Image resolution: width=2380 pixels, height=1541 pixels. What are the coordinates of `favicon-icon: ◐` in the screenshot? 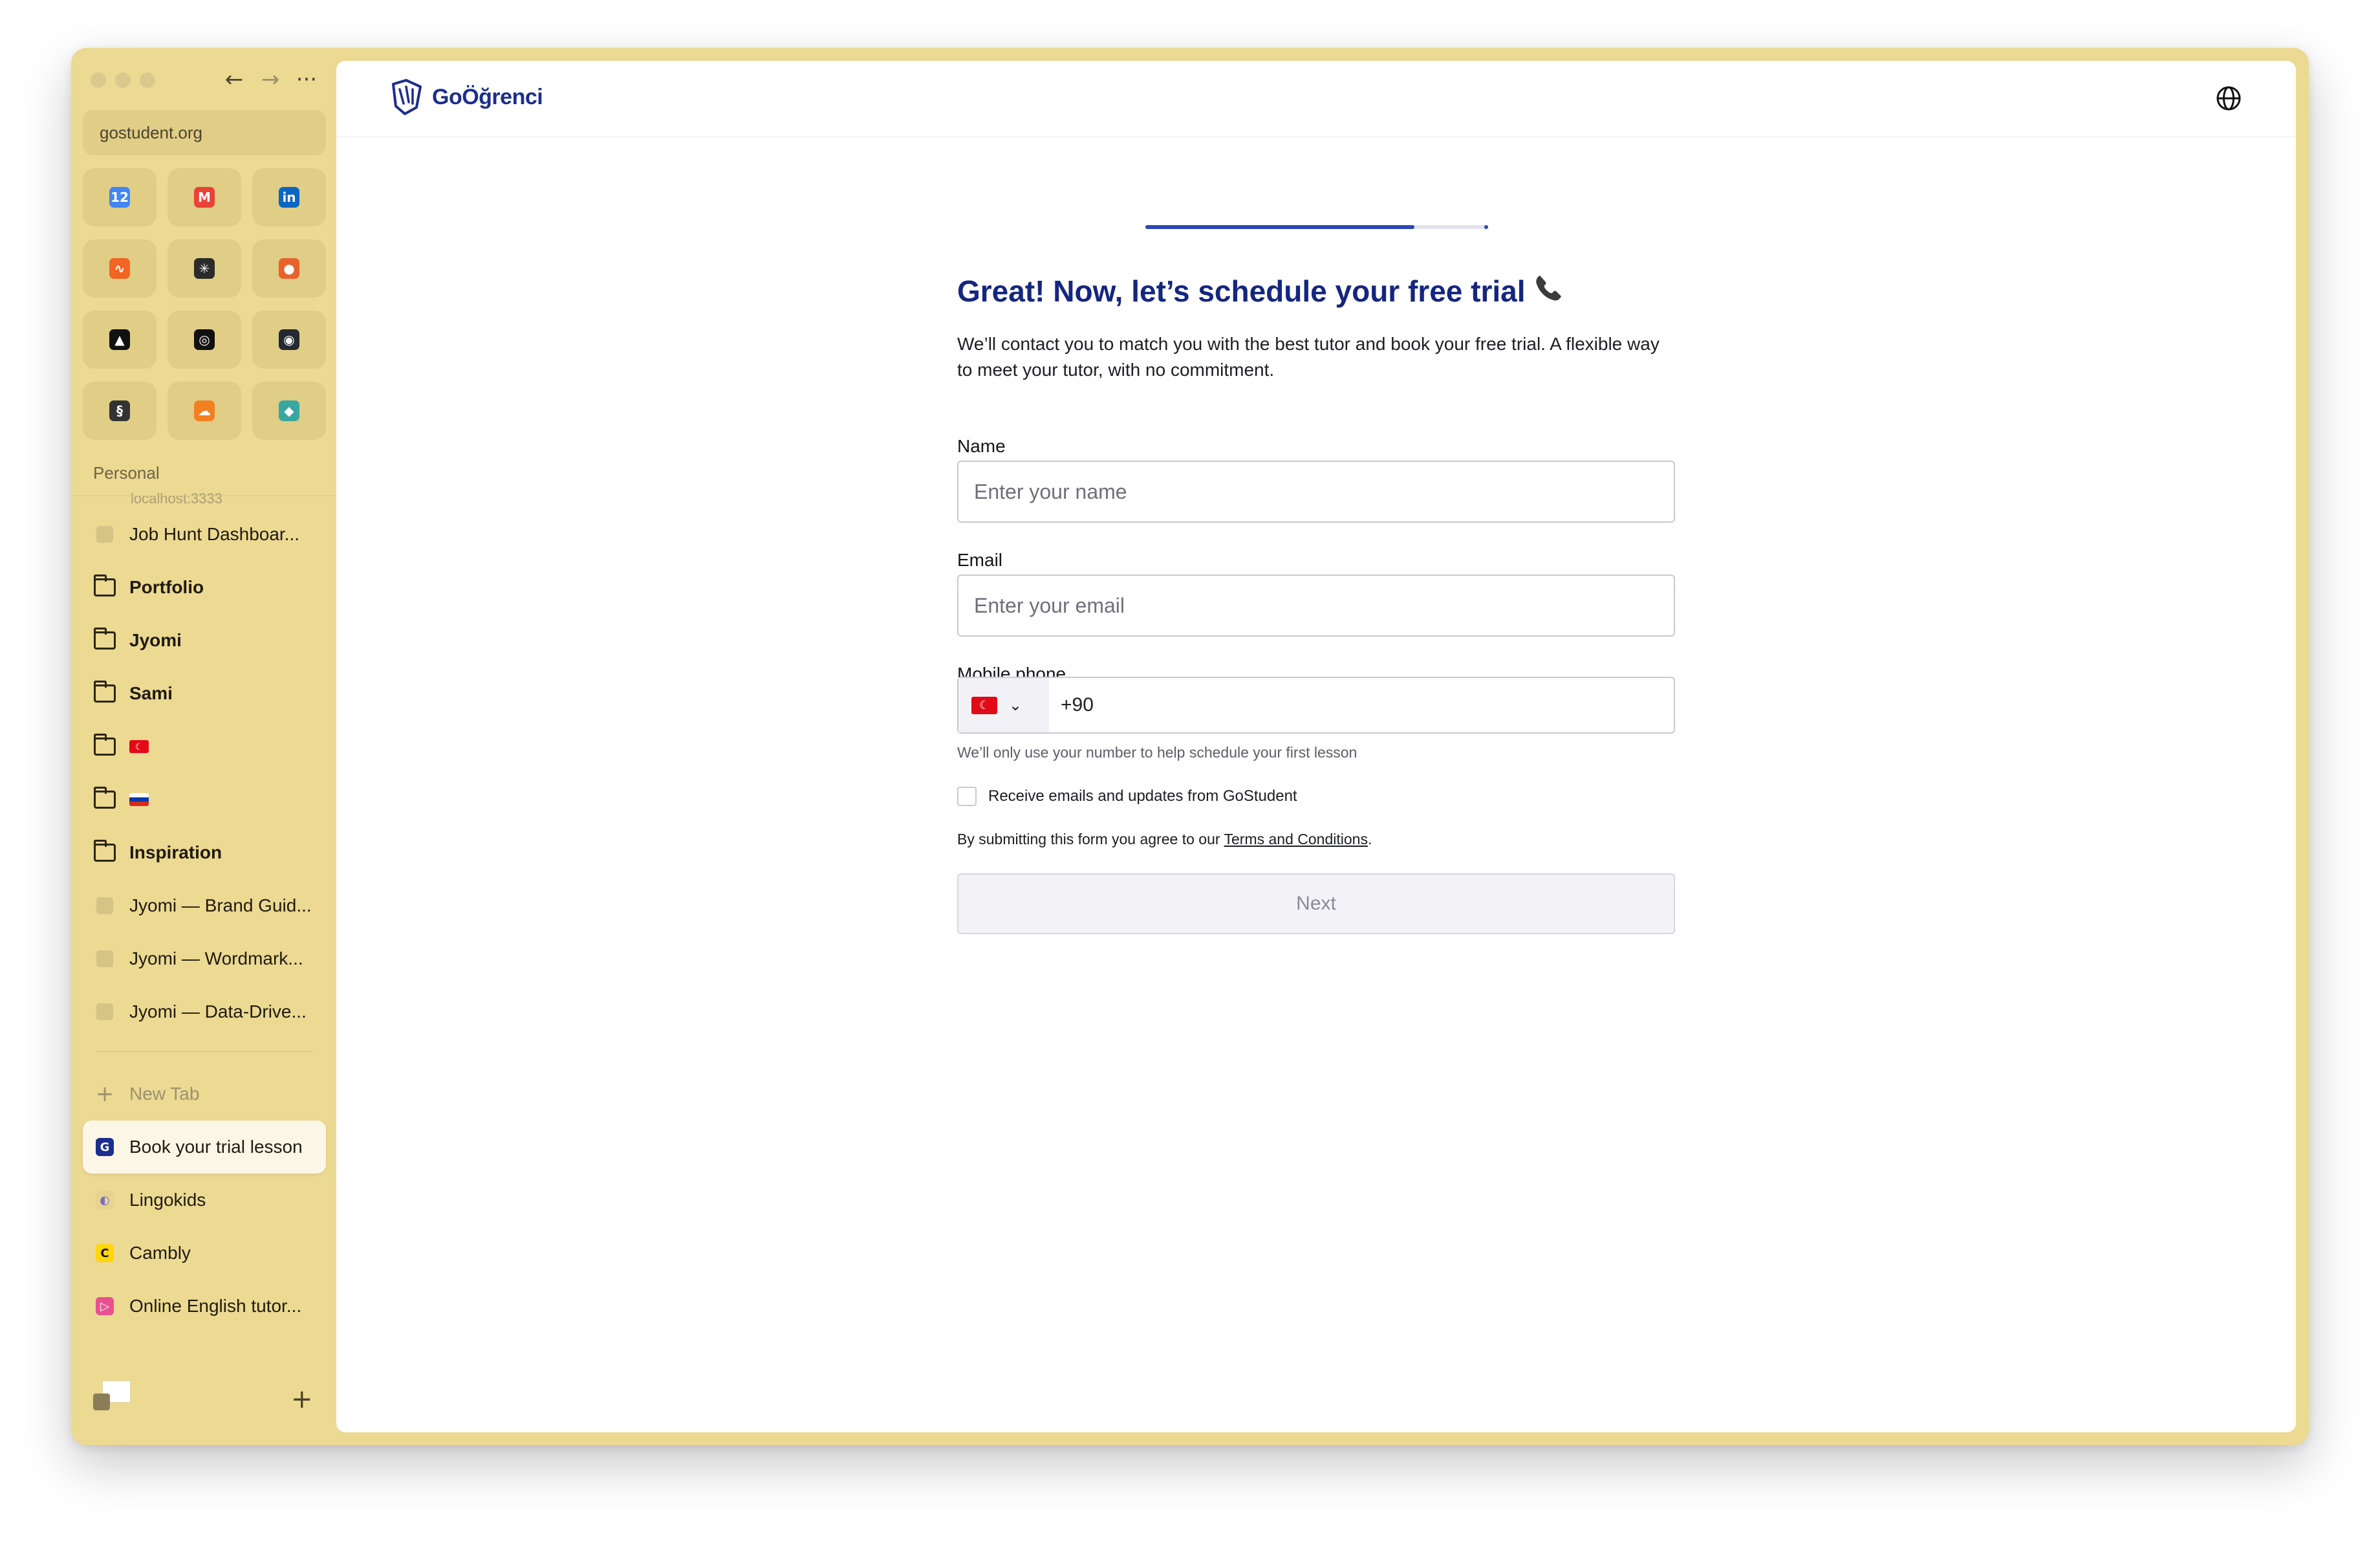 It's located at (105, 1200).